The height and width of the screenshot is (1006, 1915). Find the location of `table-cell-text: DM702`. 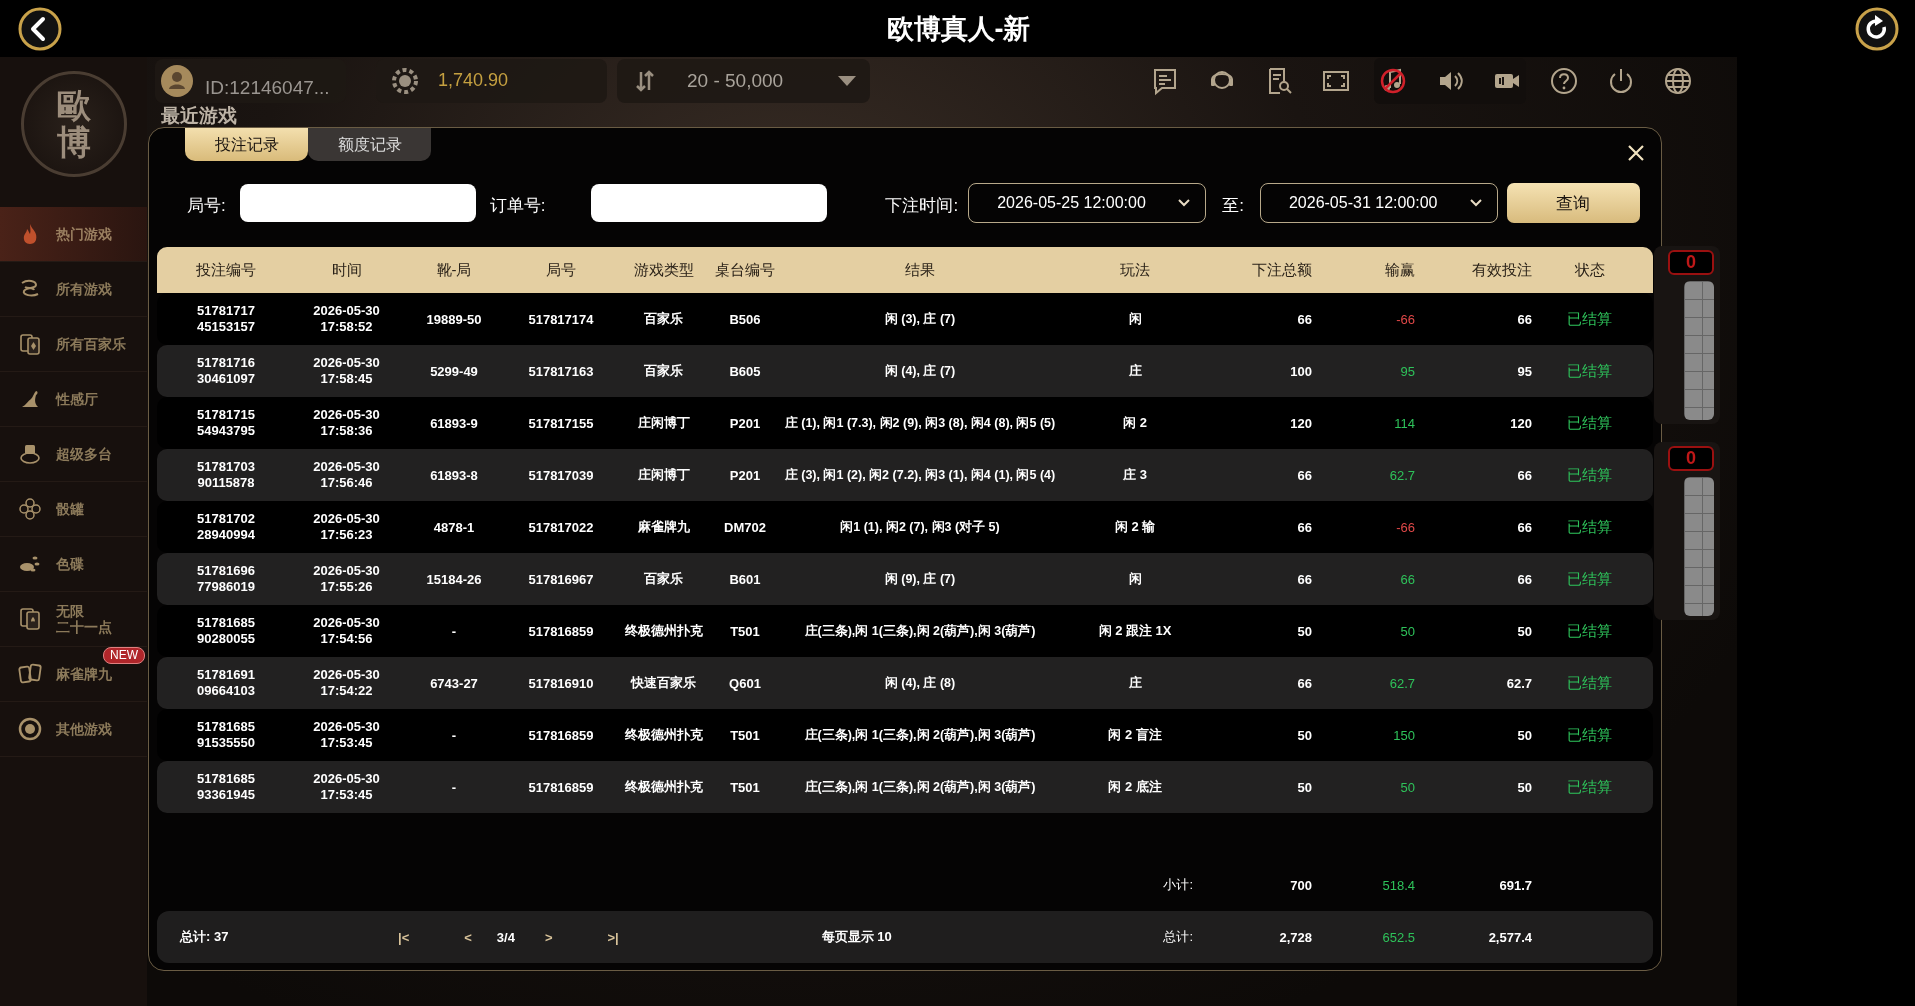

table-cell-text: DM702 is located at coordinates (745, 527).